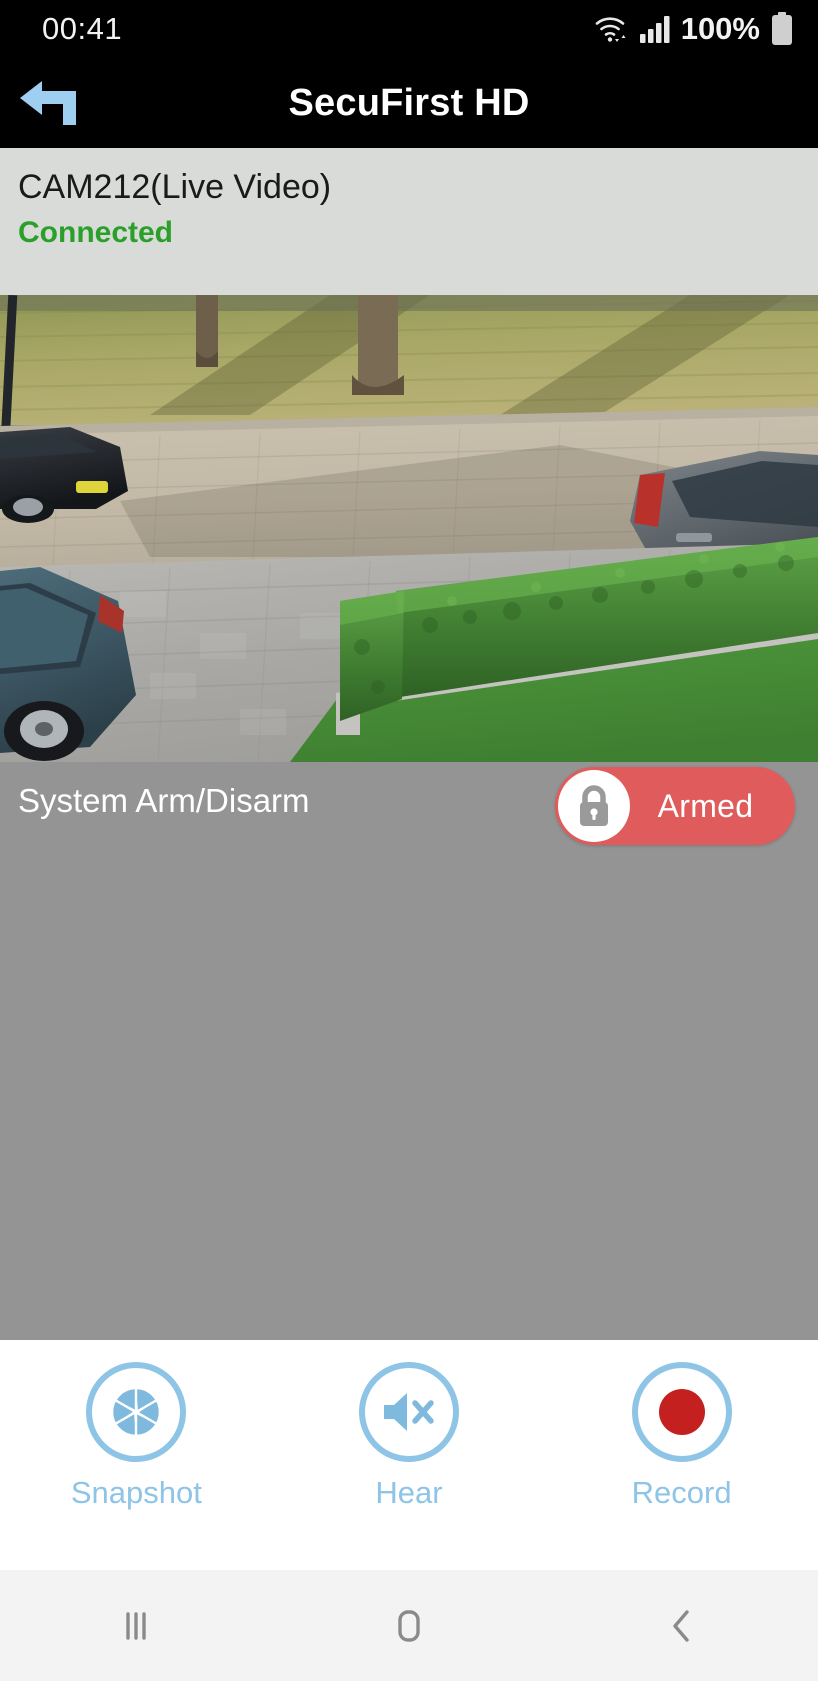  I want to click on arm-disarm-label: System Arm/Disarm, so click(164, 800).